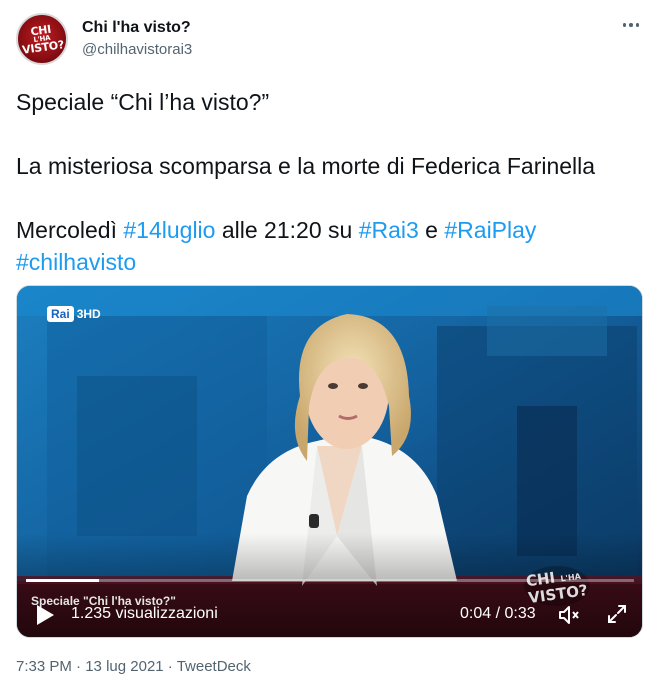 This screenshot has height=700, width=663. I want to click on video-time: 0:04 / 0:33, so click(498, 613).